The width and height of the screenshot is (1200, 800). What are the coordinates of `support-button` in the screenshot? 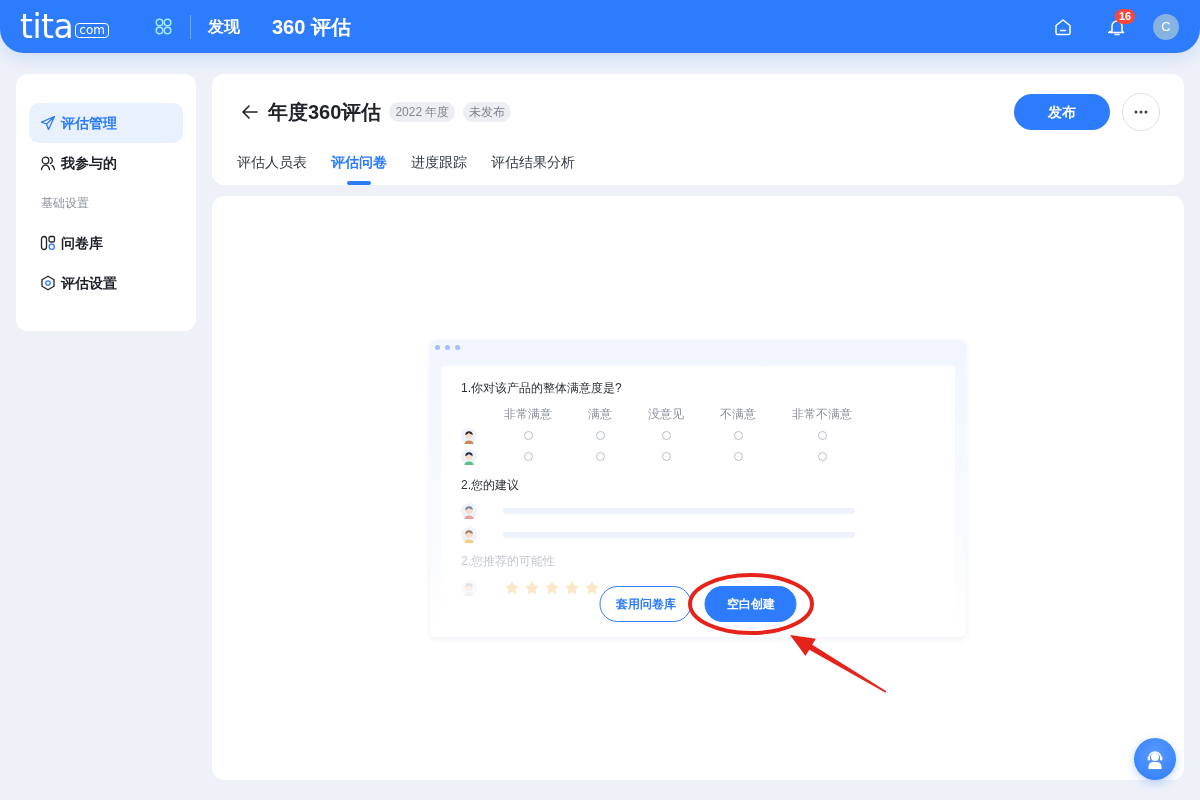 It's located at (1155, 759).